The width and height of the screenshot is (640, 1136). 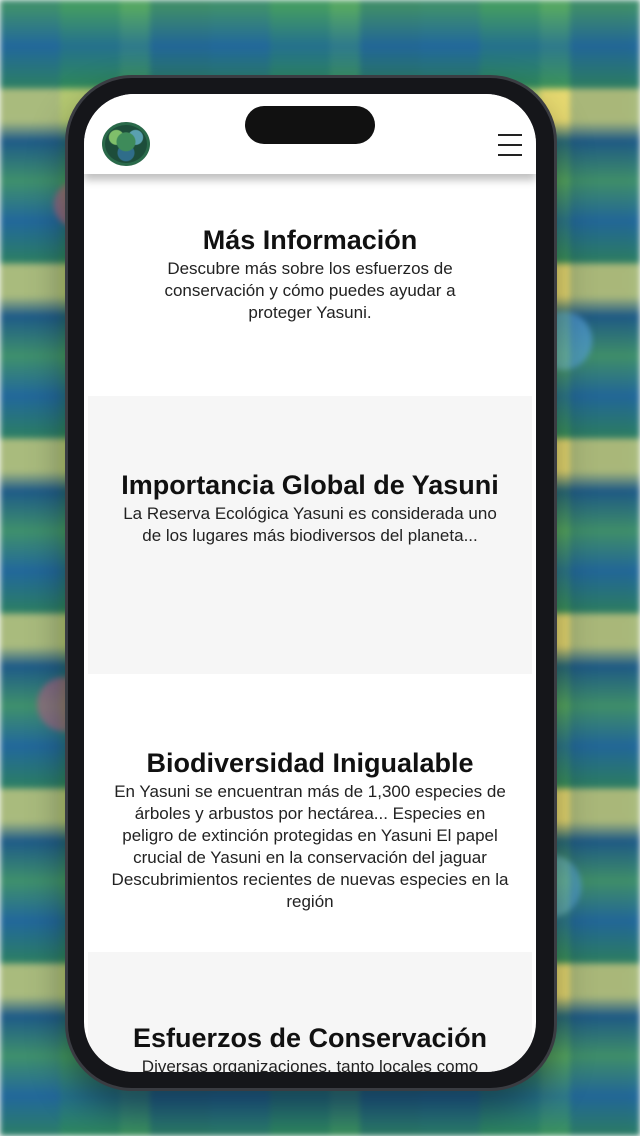 I want to click on hamburger-menu-icon, so click(x=510, y=145).